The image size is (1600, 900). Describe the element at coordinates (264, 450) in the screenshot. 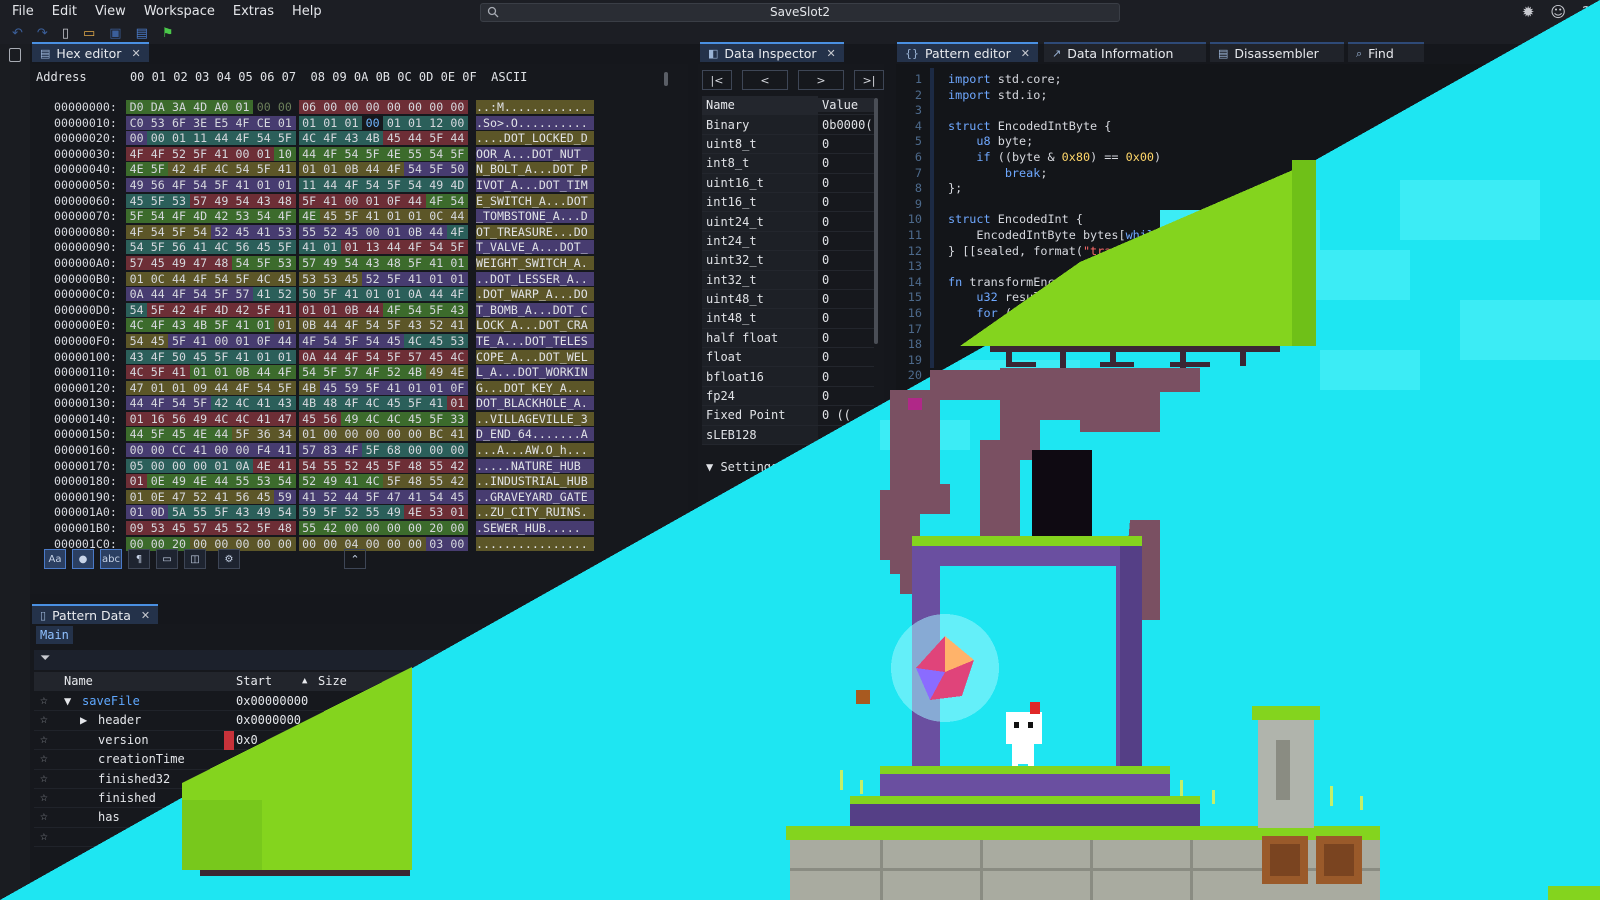

I see `hex-byte: F4` at that location.